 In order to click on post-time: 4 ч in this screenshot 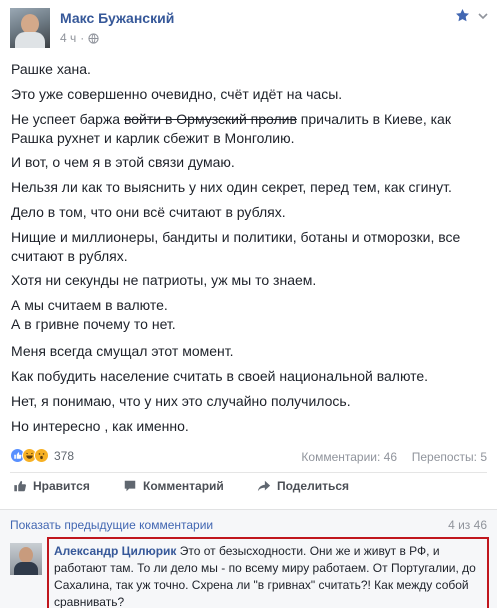, I will do `click(68, 38)`.